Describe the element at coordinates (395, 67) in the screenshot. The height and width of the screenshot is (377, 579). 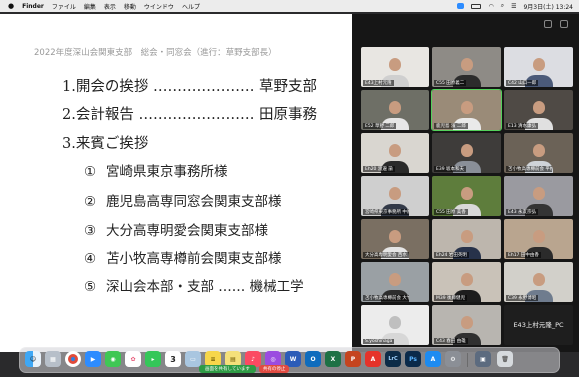
I see `participant-tile: E43上村元隆` at that location.